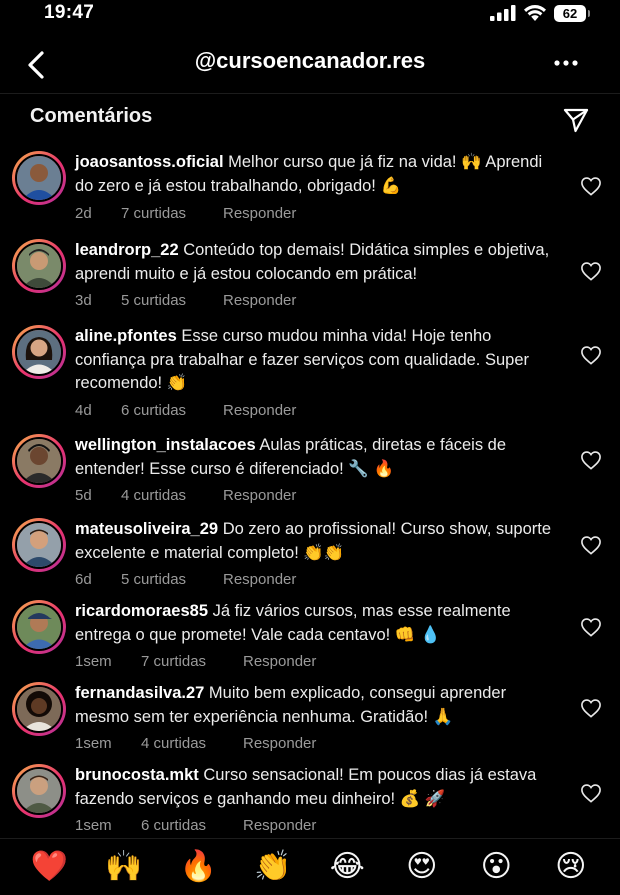 Image resolution: width=620 pixels, height=895 pixels. Describe the element at coordinates (139, 693) in the screenshot. I see `comment-username: fernandasilva.27` at that location.